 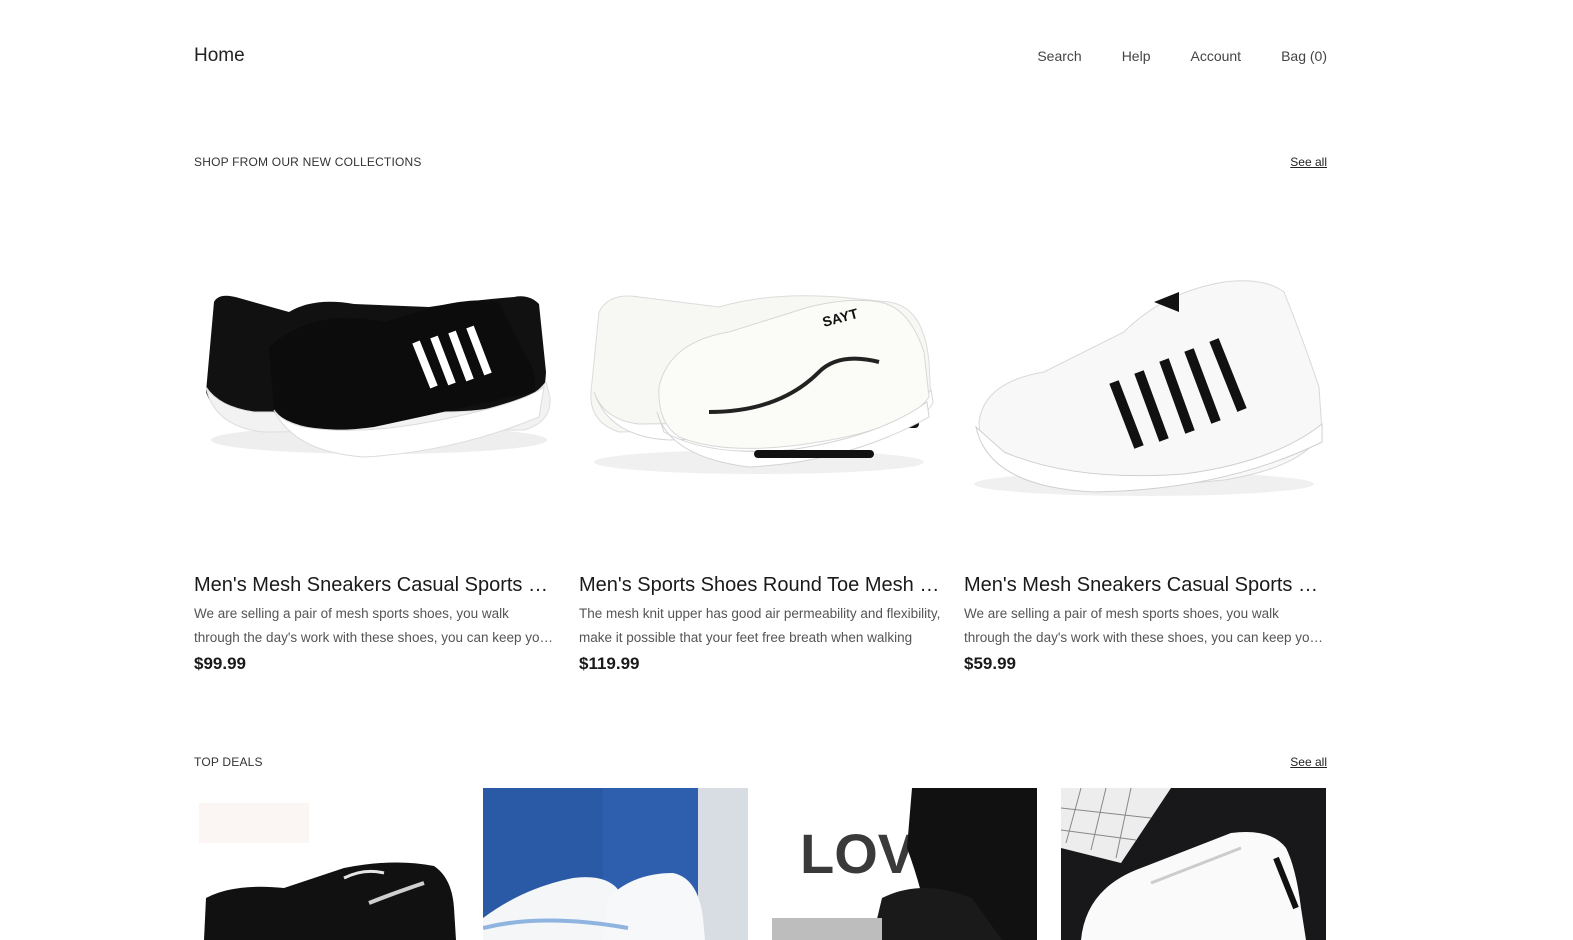 I want to click on top-deals-header: TOP DEALS See all, so click(x=760, y=763).